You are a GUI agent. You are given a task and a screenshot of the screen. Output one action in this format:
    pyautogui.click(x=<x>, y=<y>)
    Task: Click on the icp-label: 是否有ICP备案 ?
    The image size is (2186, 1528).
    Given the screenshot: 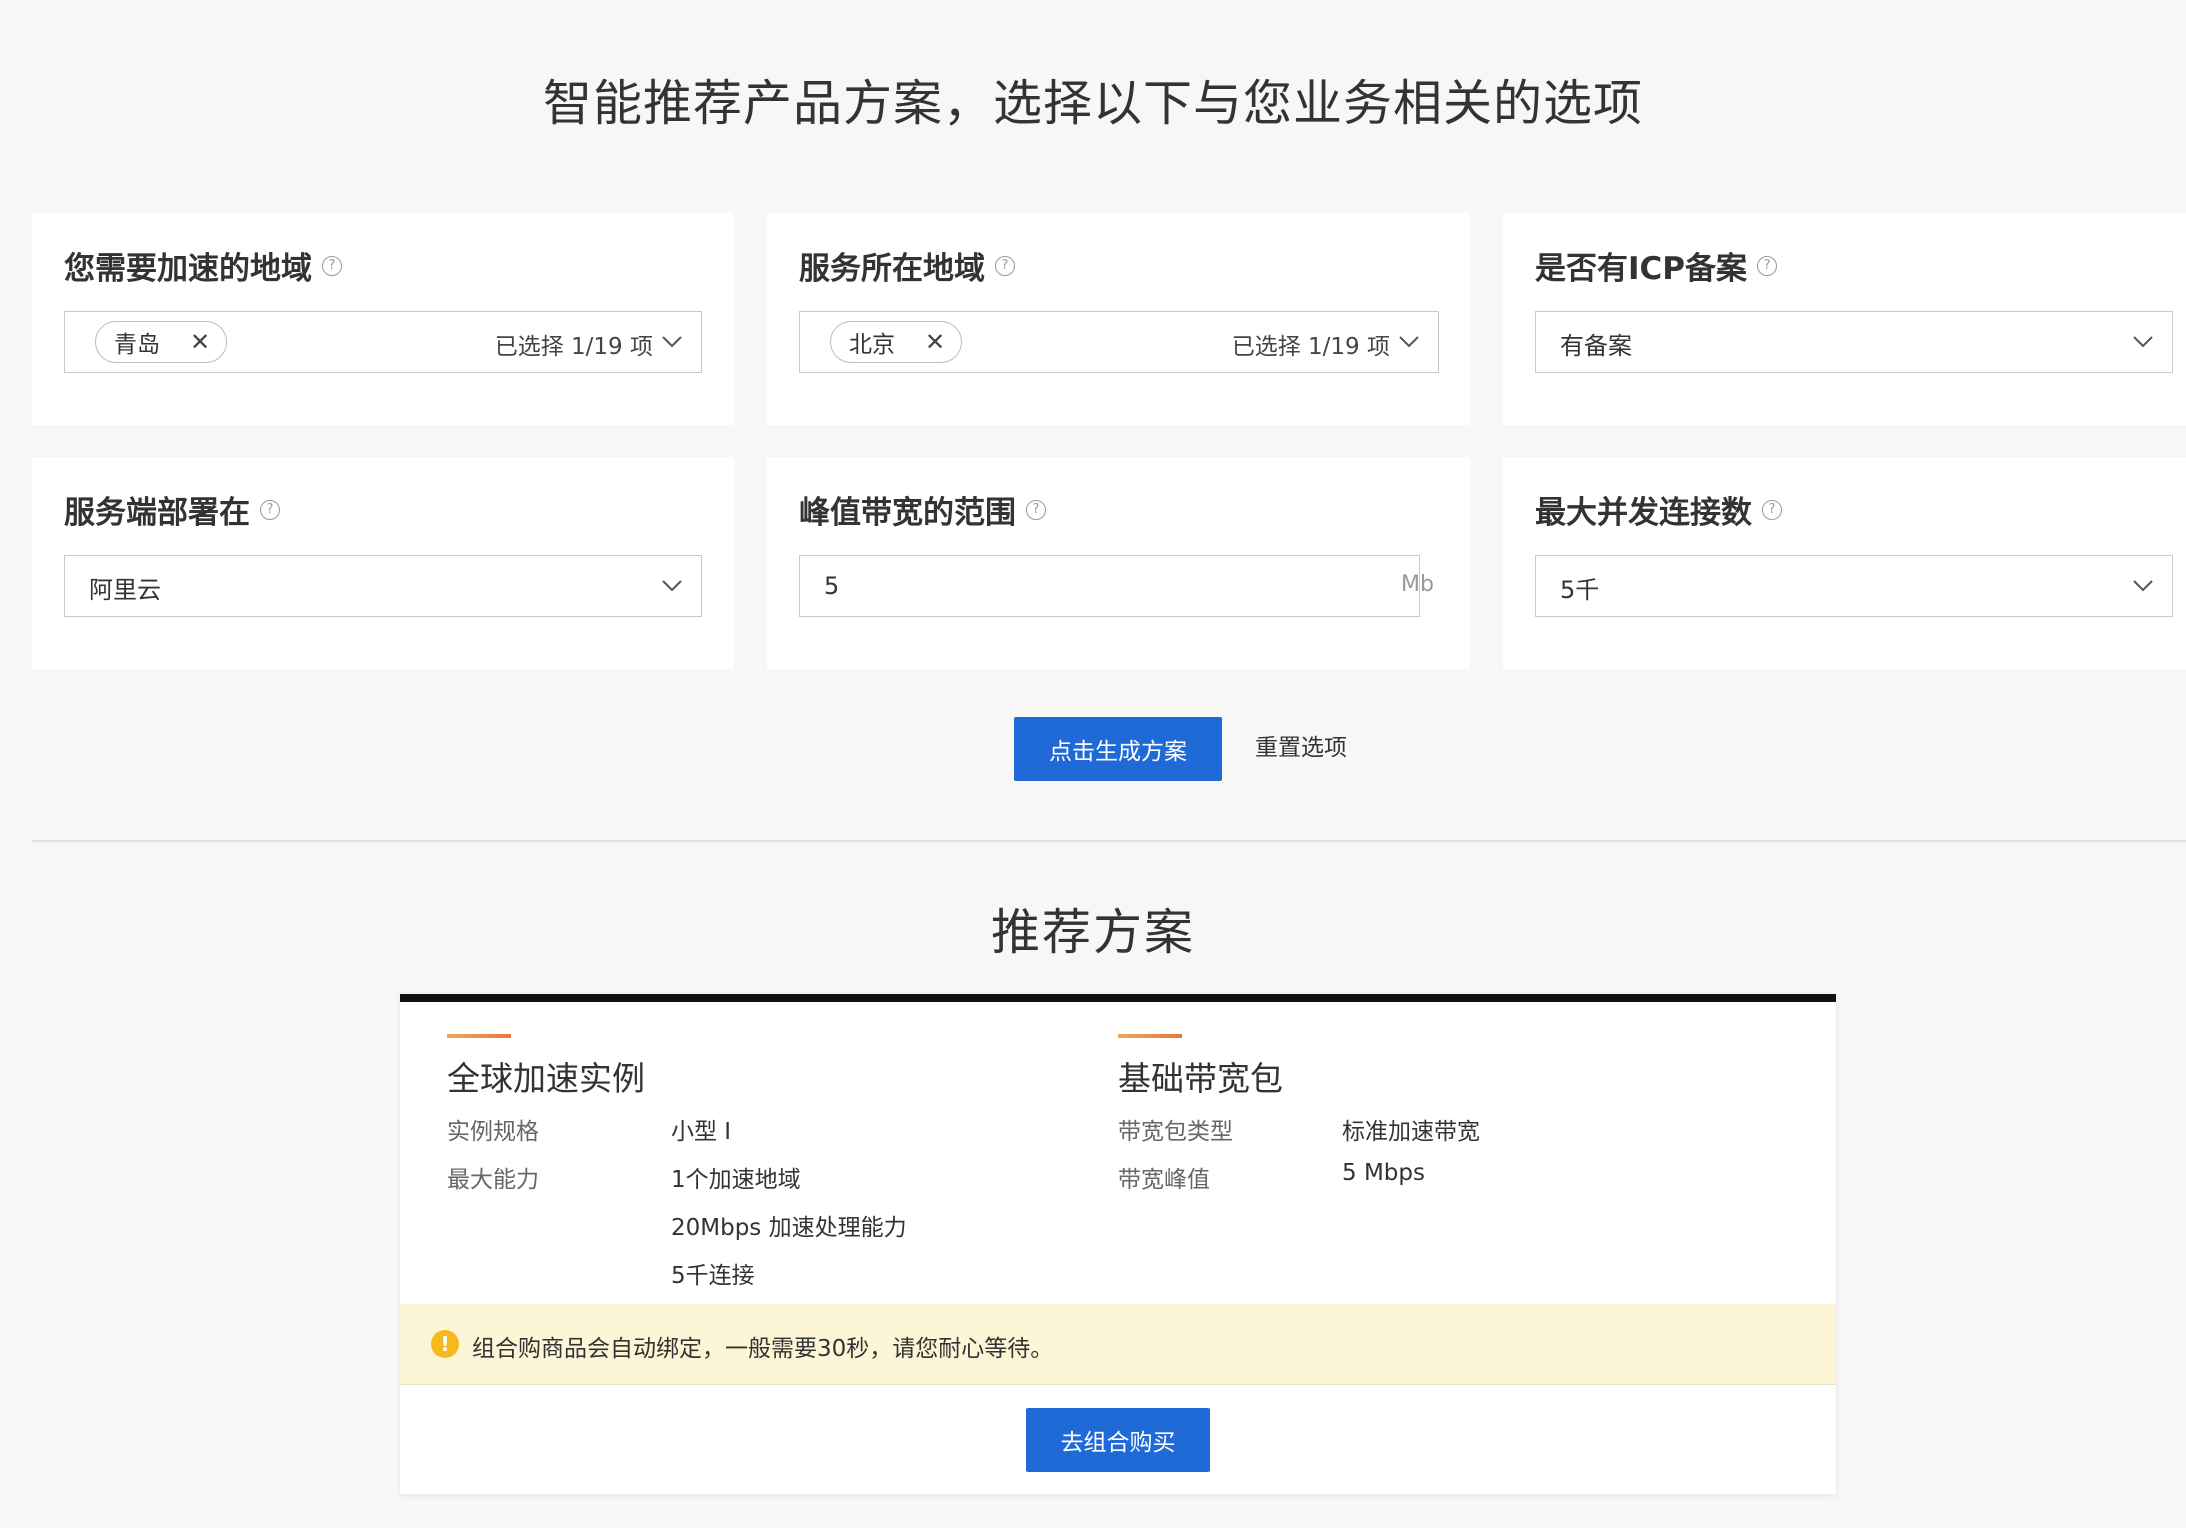 What is the action you would take?
    pyautogui.click(x=1656, y=265)
    